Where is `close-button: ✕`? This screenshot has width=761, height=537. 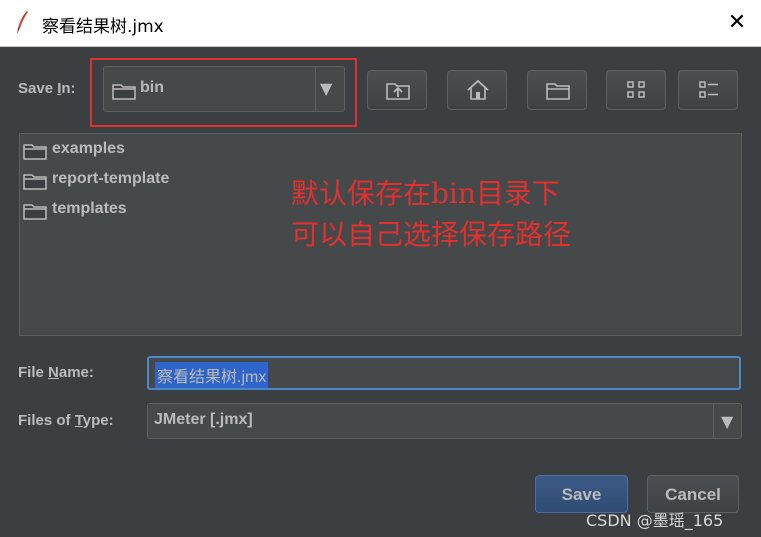
close-button: ✕ is located at coordinates (737, 23).